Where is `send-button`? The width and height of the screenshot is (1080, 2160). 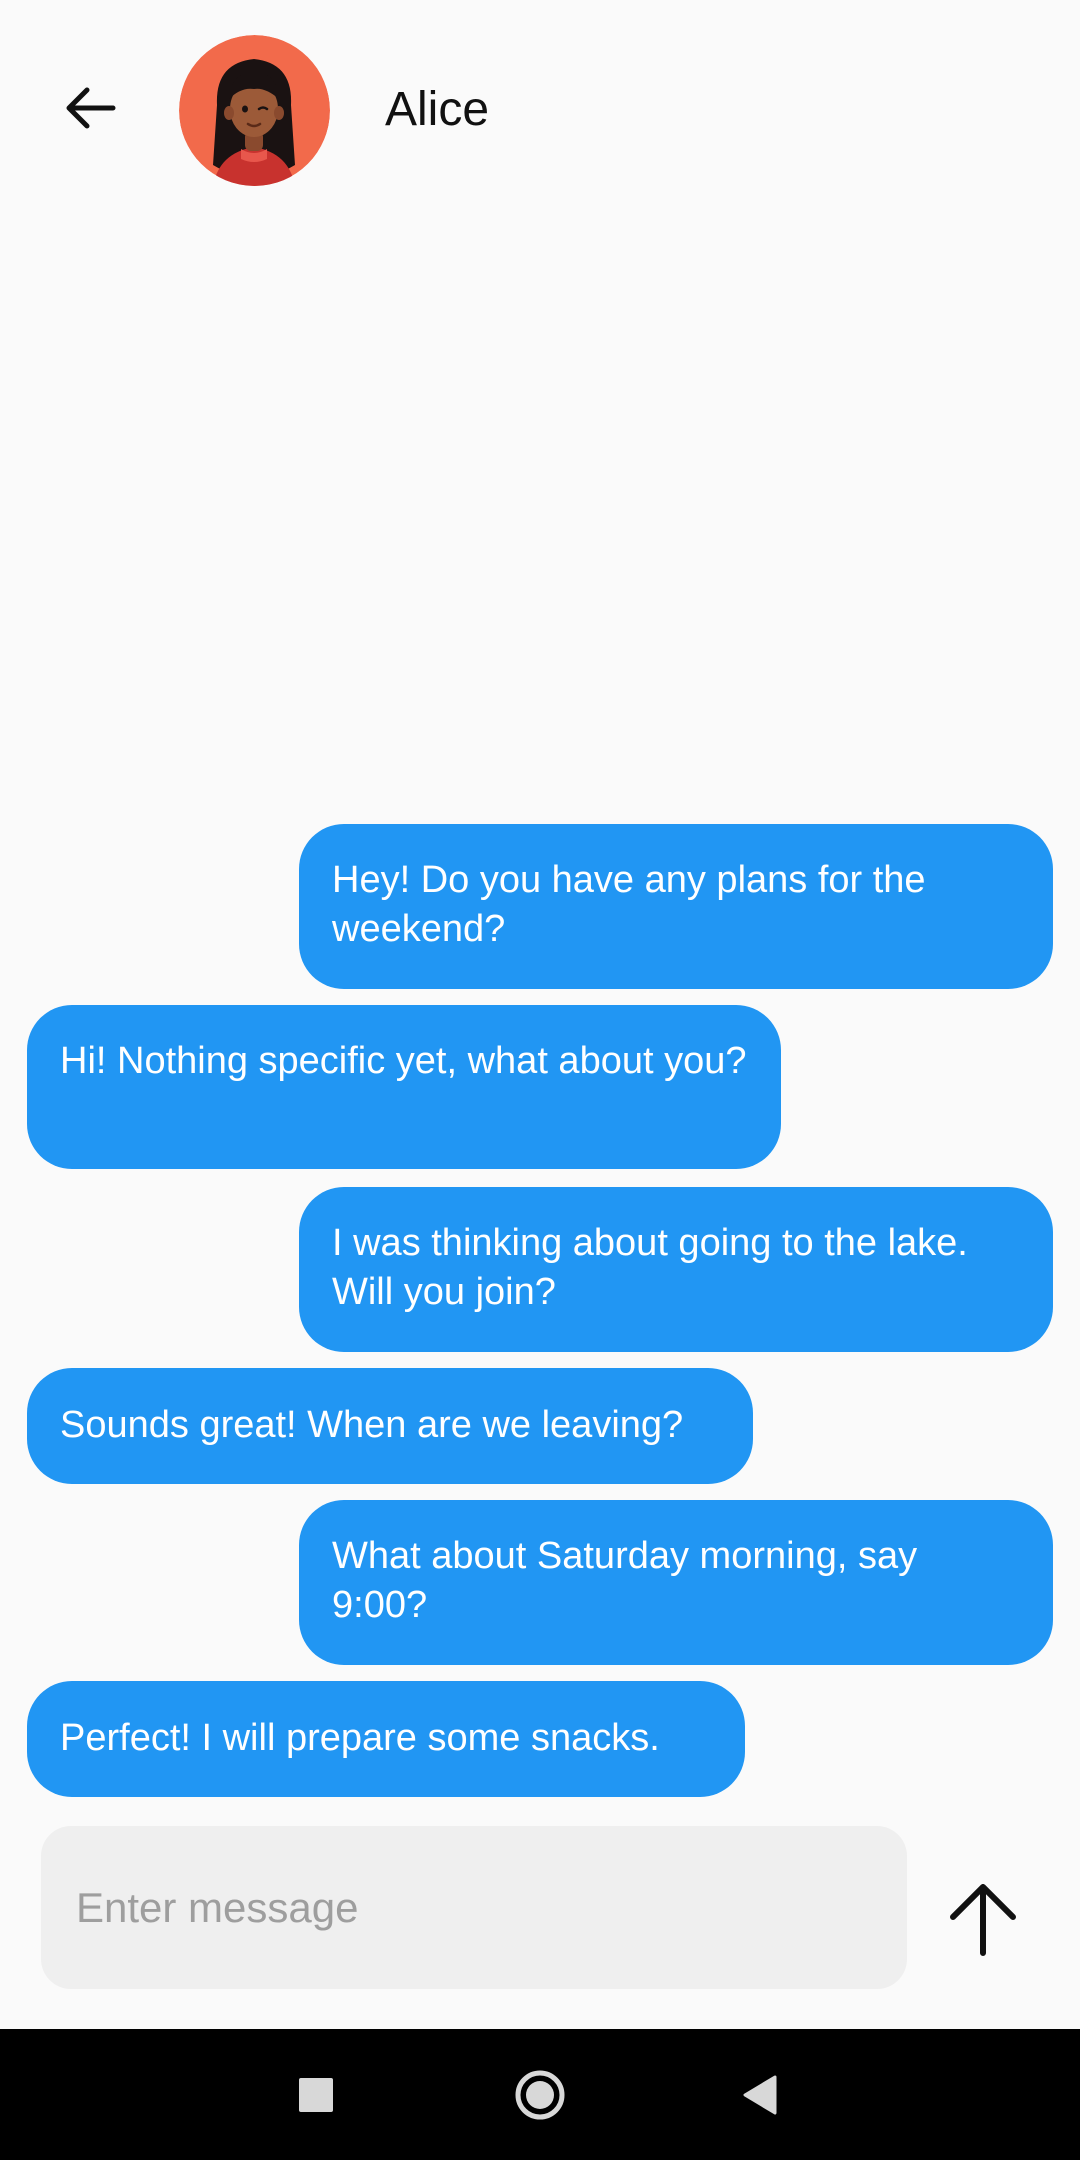 send-button is located at coordinates (983, 1919).